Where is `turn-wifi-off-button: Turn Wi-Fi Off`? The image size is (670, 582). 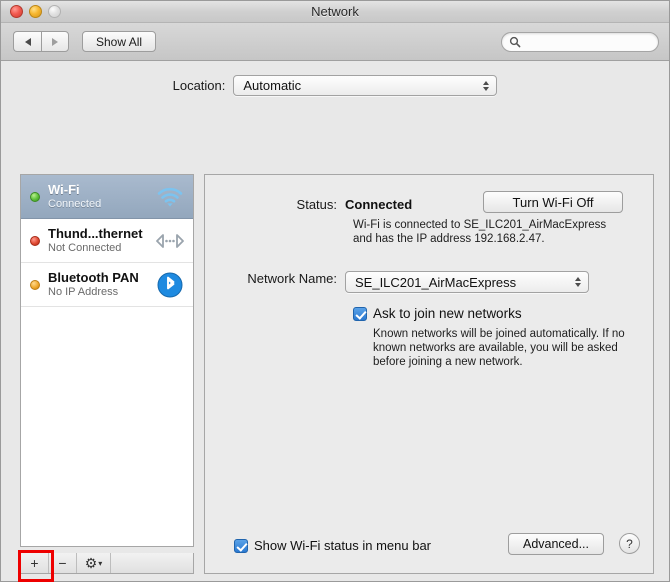 turn-wifi-off-button: Turn Wi-Fi Off is located at coordinates (553, 202).